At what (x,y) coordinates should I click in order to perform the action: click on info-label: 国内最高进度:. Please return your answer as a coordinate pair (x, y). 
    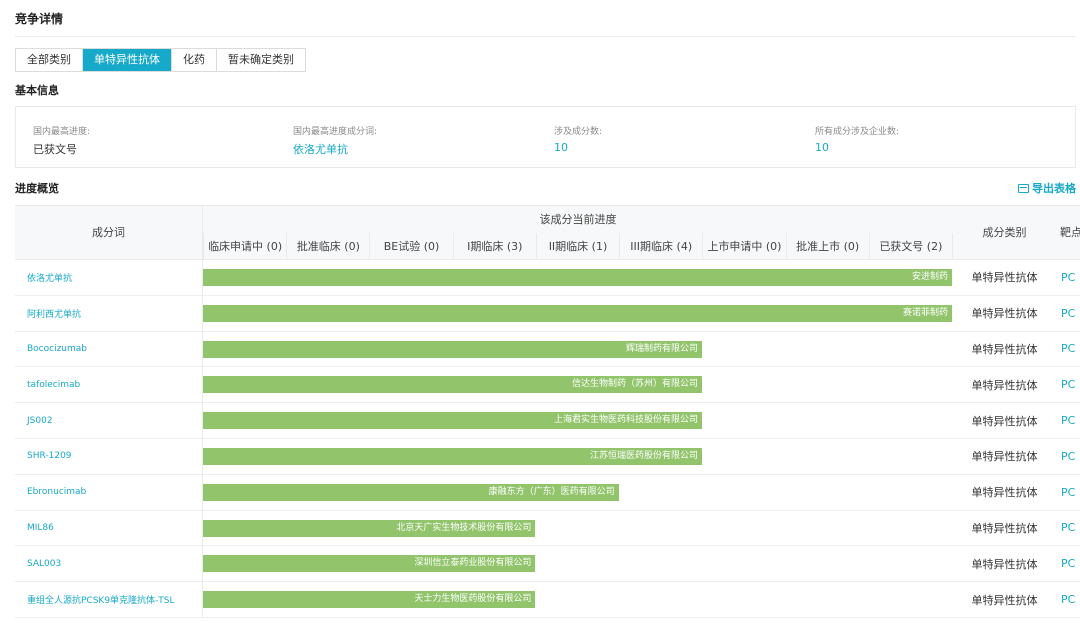
    Looking at the image, I should click on (62, 132).